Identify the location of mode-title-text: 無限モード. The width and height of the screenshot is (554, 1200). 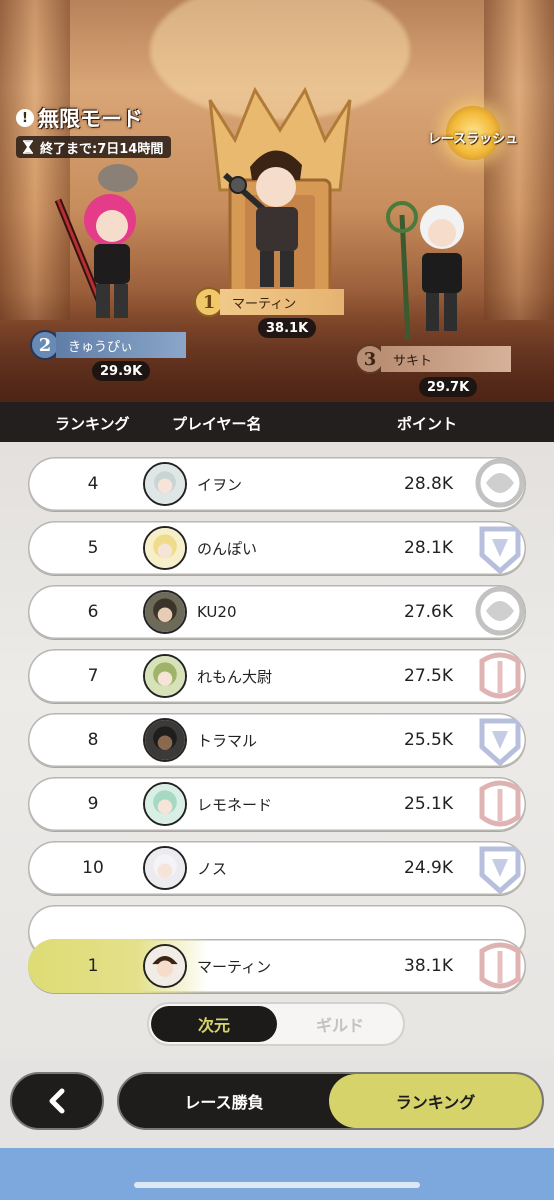
(90, 119).